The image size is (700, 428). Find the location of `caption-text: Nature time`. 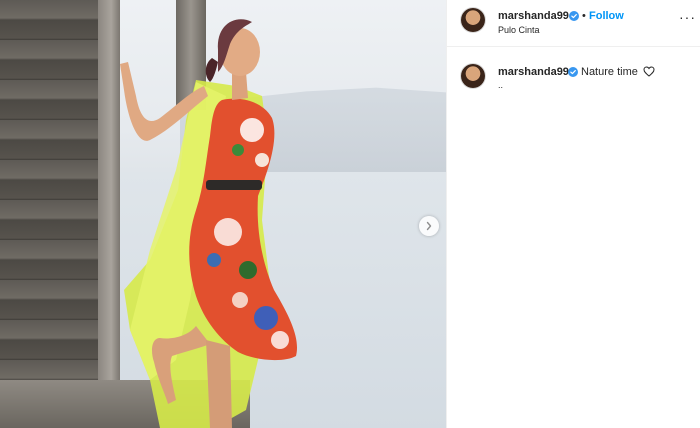

caption-text: Nature time is located at coordinates (609, 72).